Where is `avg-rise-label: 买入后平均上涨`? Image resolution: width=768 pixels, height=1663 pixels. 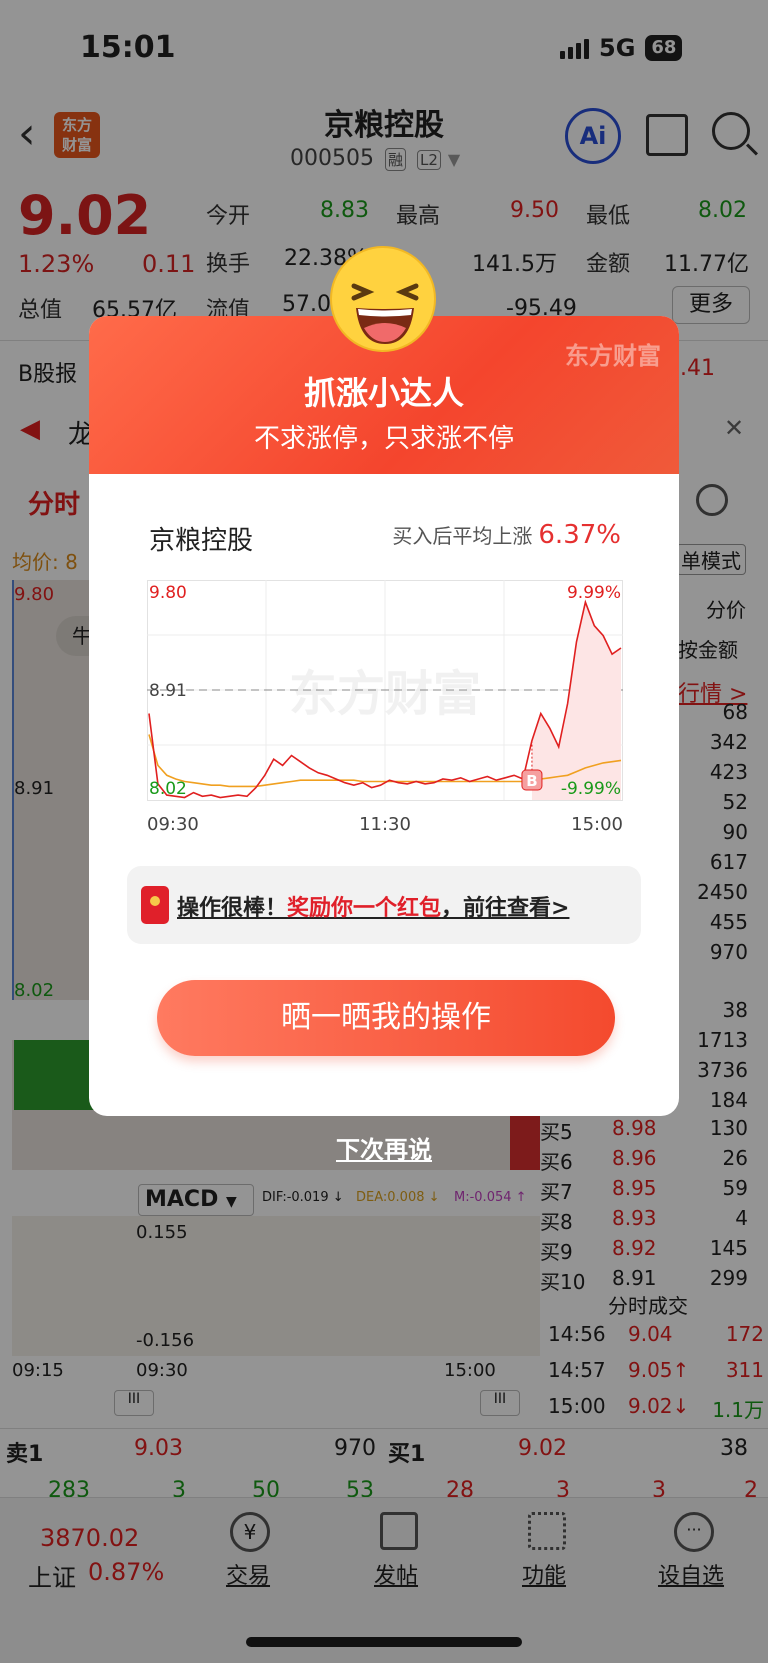 avg-rise-label: 买入后平均上涨 is located at coordinates (462, 536).